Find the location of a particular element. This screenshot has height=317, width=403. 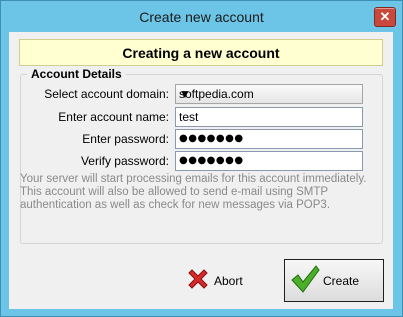

create-button: Create is located at coordinates (334, 280).